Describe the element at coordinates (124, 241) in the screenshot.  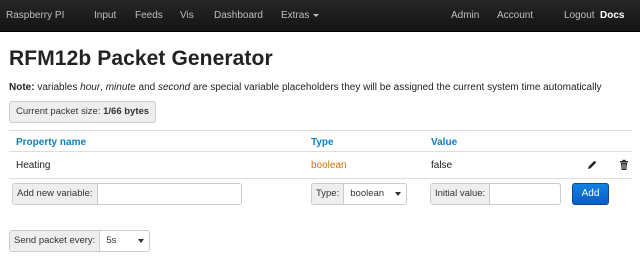
I see `send-interval-select: 5s` at that location.